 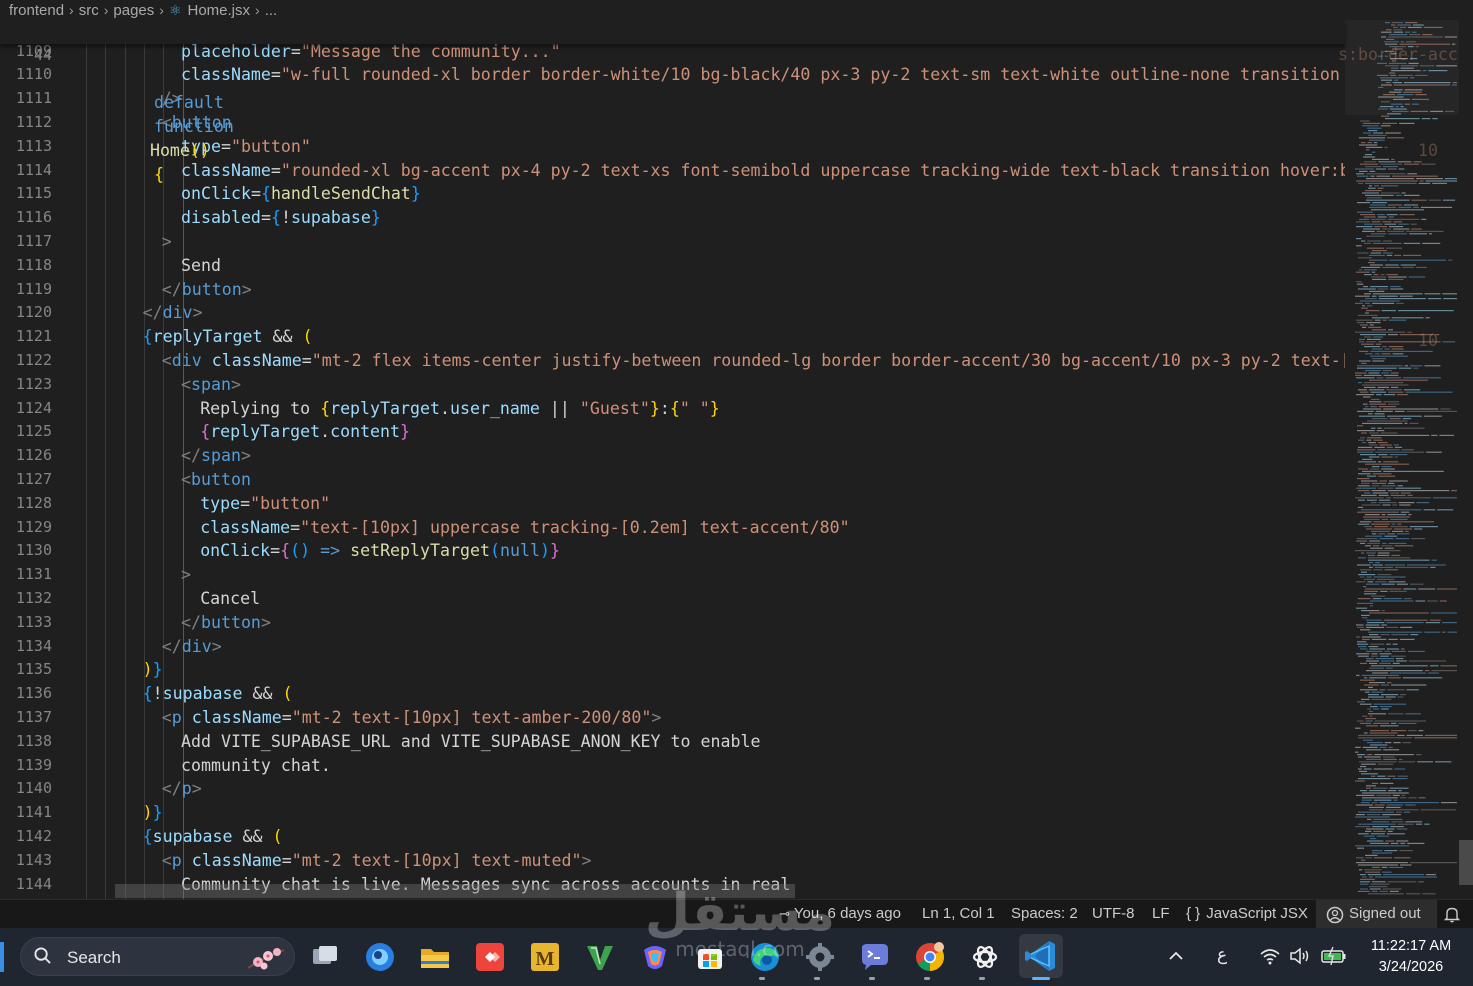 What do you see at coordinates (133, 10) in the screenshot?
I see `breadcrumb-item-pages: pages` at bounding box center [133, 10].